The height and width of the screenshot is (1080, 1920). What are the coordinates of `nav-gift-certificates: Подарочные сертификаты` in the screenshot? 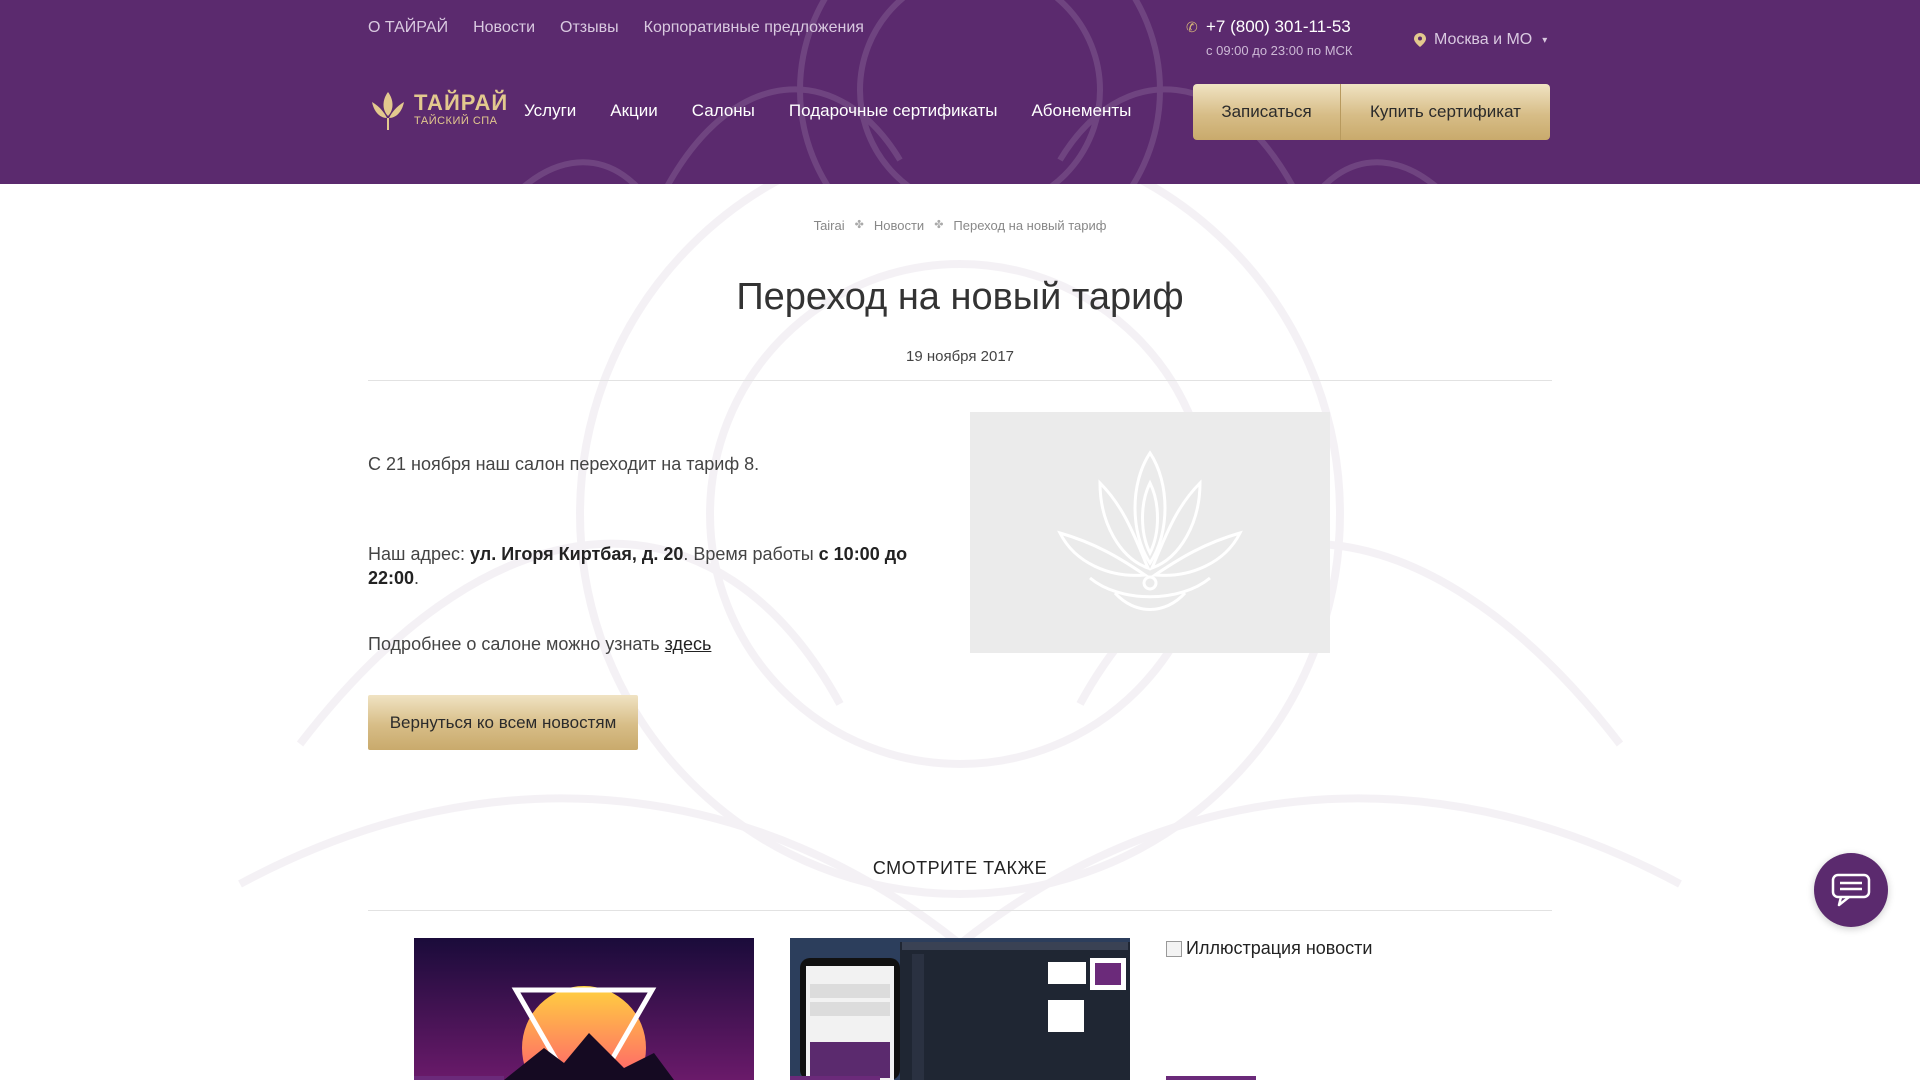 It's located at (893, 111).